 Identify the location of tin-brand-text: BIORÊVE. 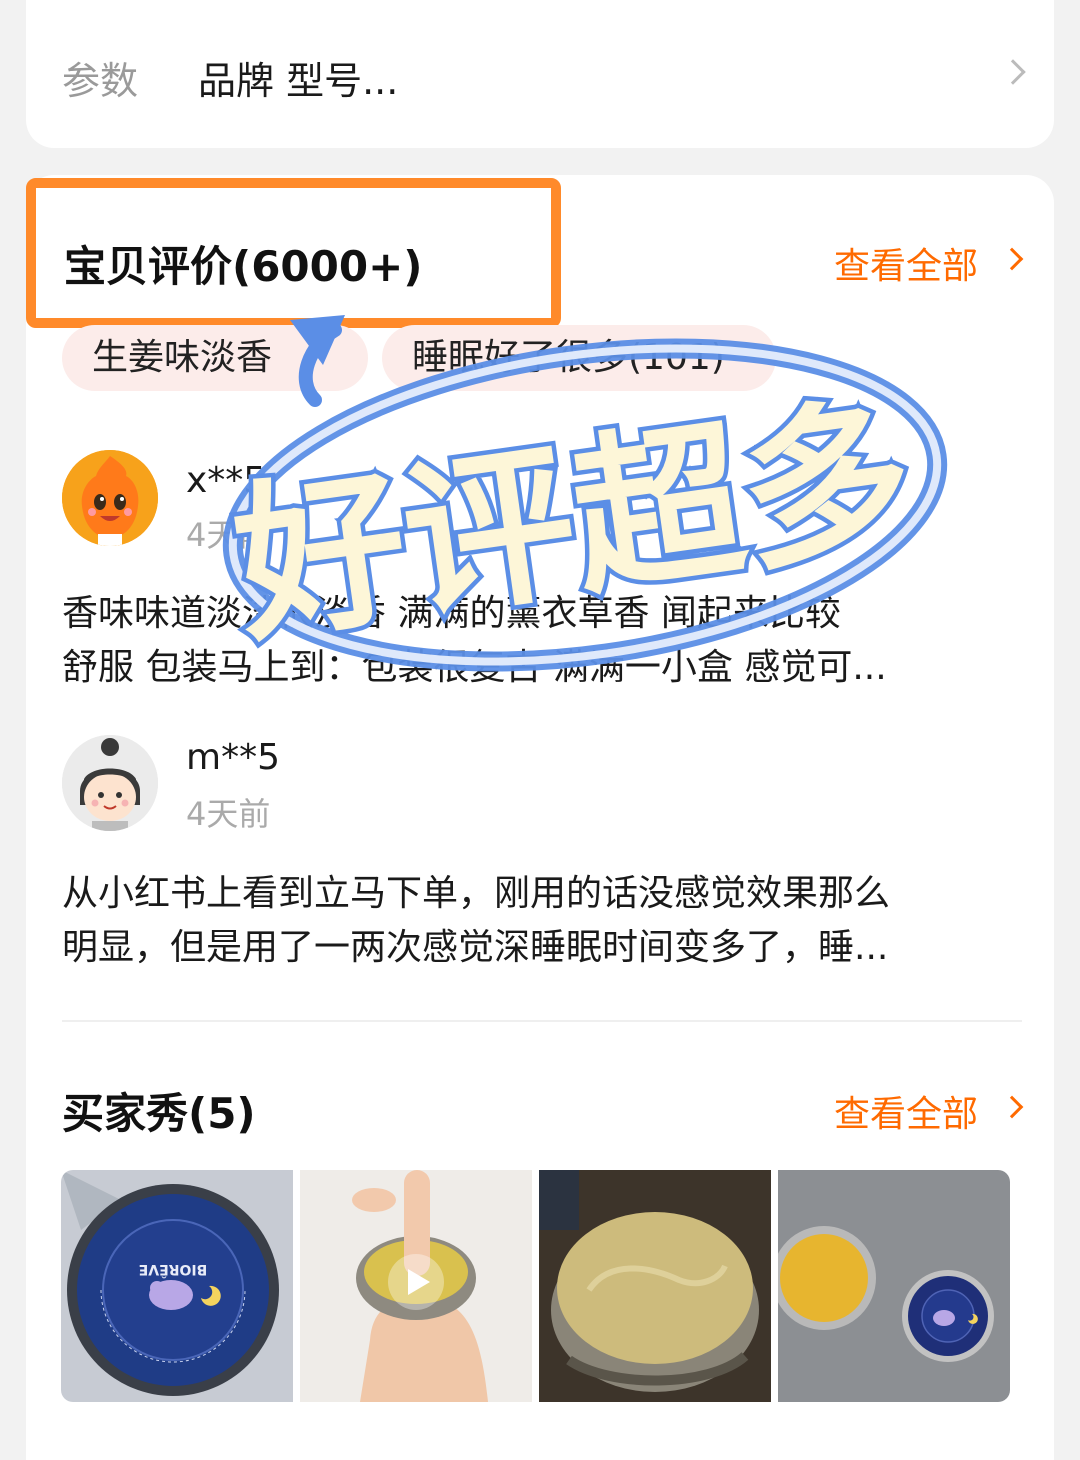
(173, 1269).